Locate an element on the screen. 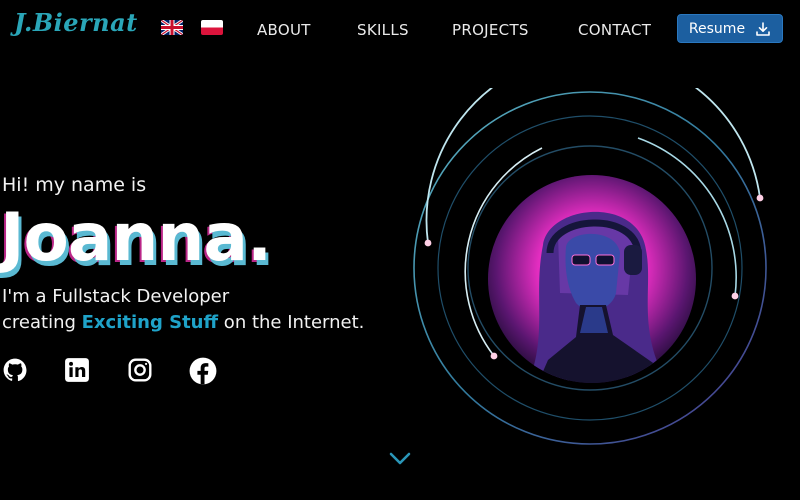  nav-projects: PROJECTS is located at coordinates (490, 30).